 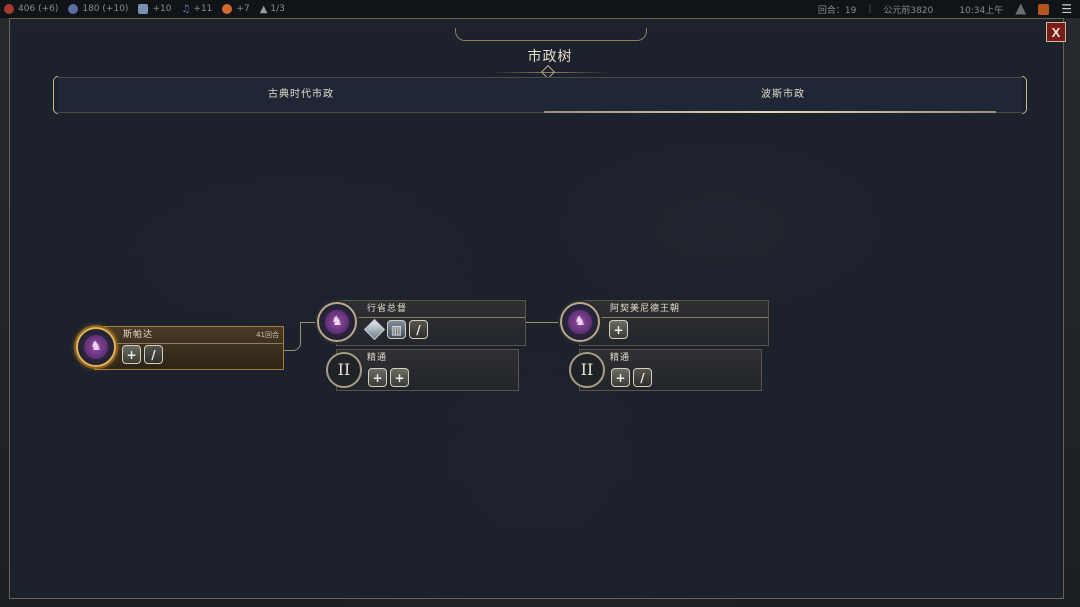 What do you see at coordinates (908, 10) in the screenshot?
I see `game-year: 公元前3820` at bounding box center [908, 10].